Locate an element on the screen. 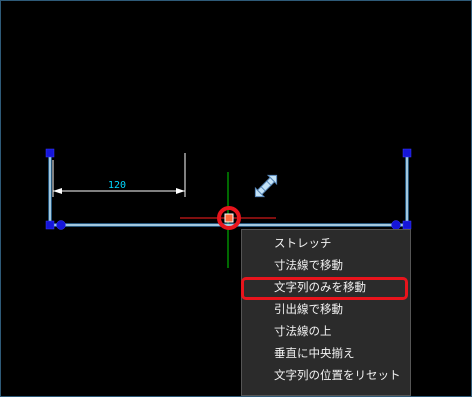 Image resolution: width=472 pixels, height=397 pixels. menu-item-stretch: ストレッチ is located at coordinates (326, 243).